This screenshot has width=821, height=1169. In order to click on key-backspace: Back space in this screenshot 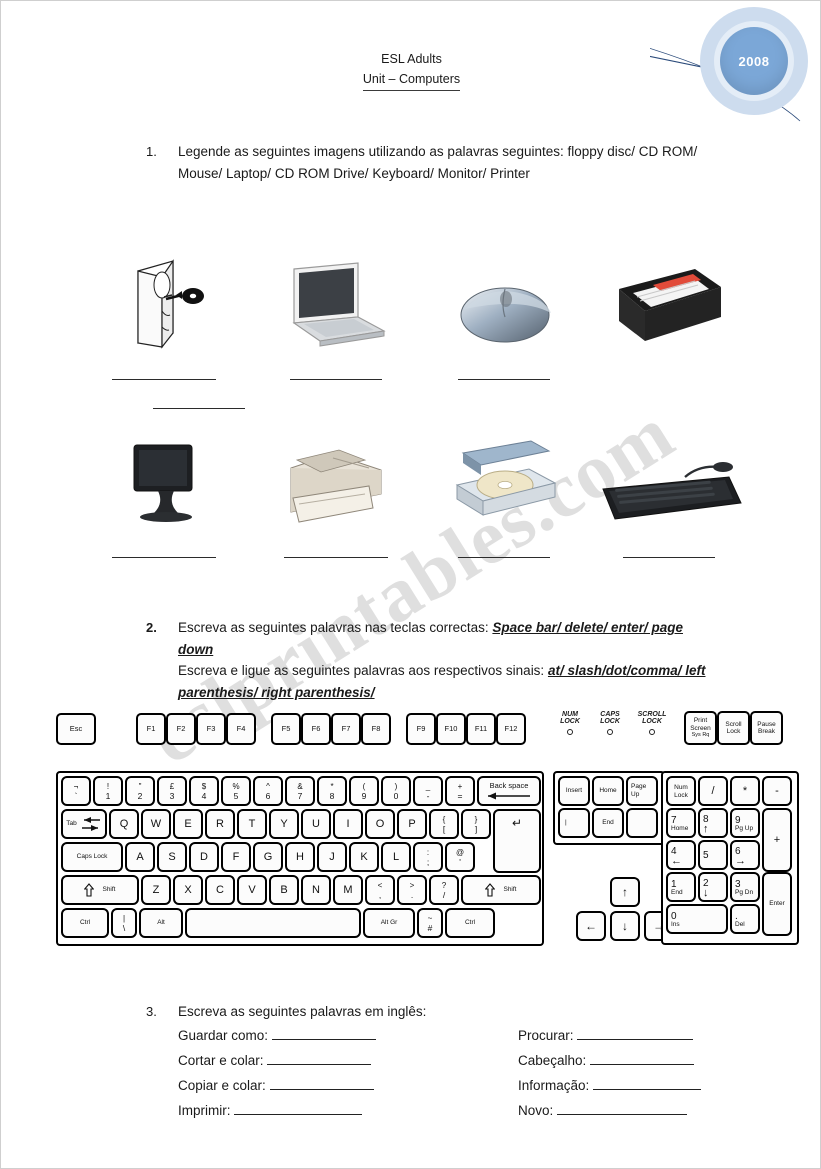, I will do `click(509, 791)`.